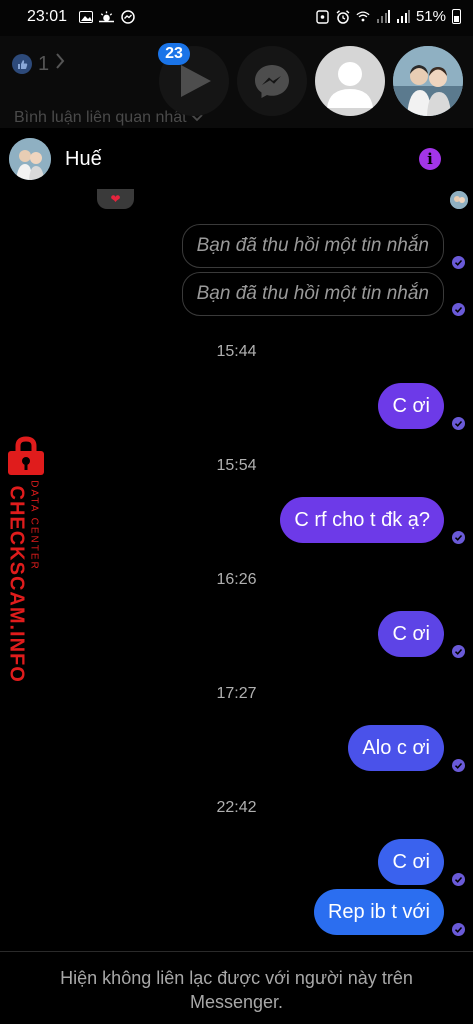 This screenshot has width=473, height=1024. I want to click on chat-head-contact-photo, so click(428, 81).